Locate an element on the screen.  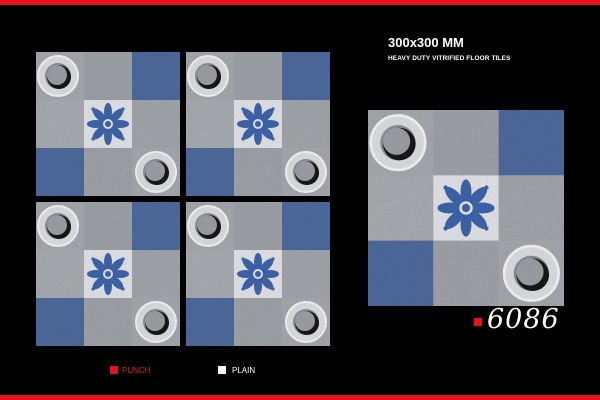
punch-legend-square is located at coordinates (114, 370).